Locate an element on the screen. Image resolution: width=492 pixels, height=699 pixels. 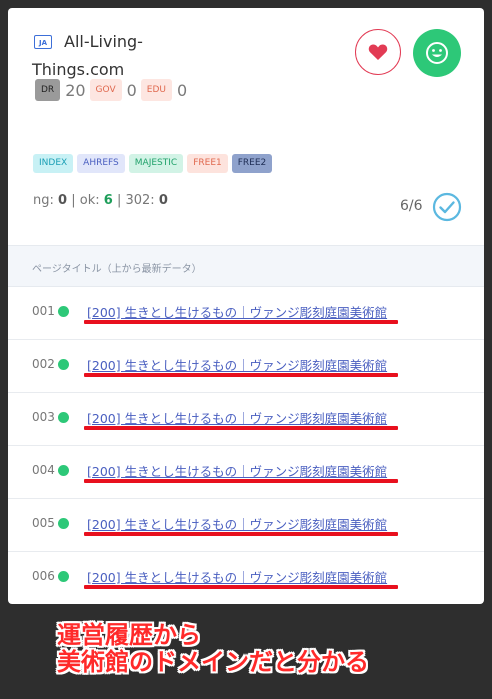
list-header-label: ページタイトル（上から最新データ） is located at coordinates (117, 269).